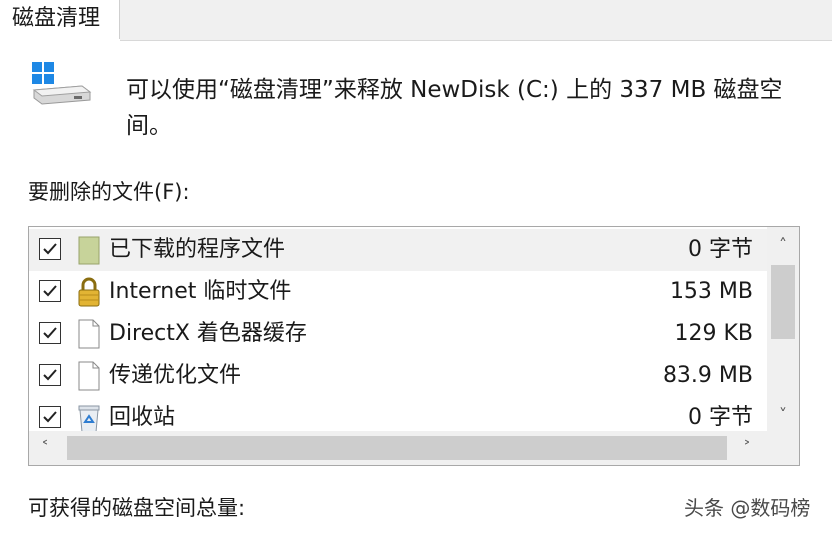 Image resolution: width=832 pixels, height=535 pixels. I want to click on scroll-up-arrow-icon: ˄, so click(783, 245).